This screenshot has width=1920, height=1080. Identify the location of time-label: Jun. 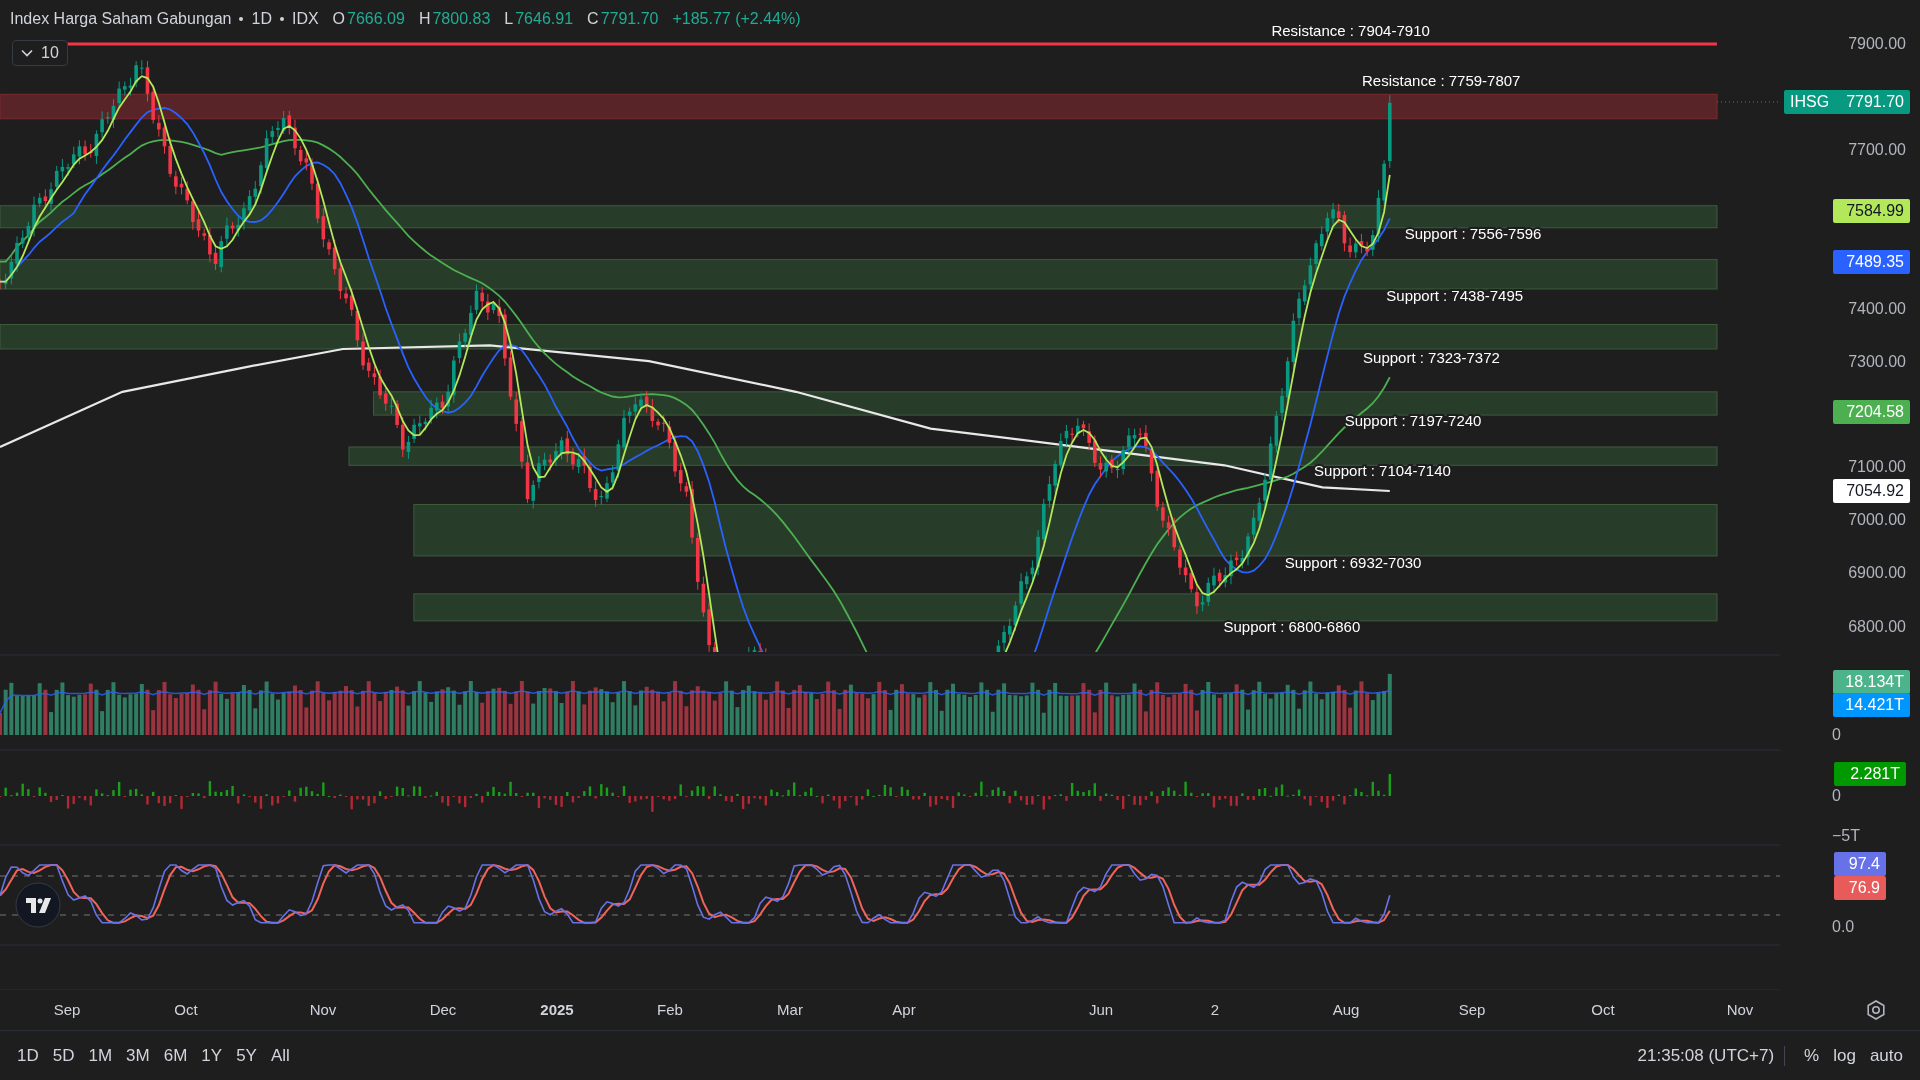
(1101, 1009).